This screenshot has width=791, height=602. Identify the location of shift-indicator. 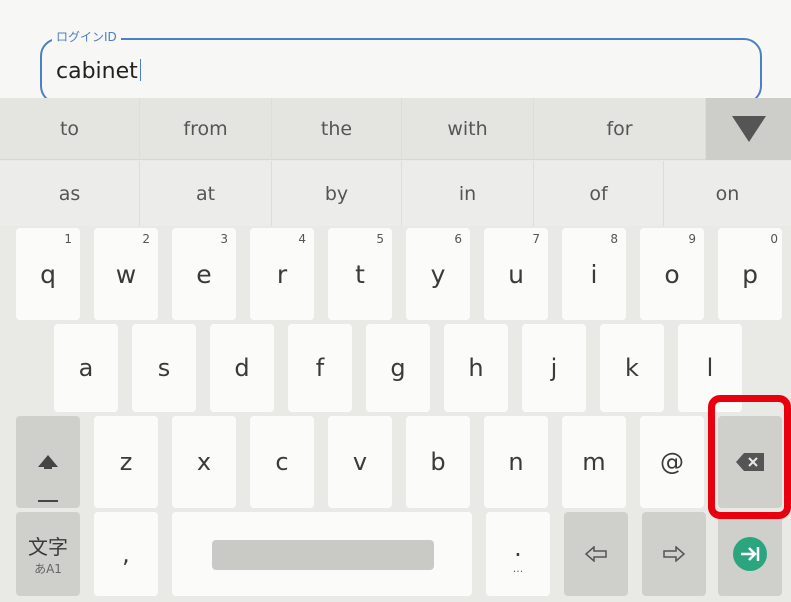
(48, 501).